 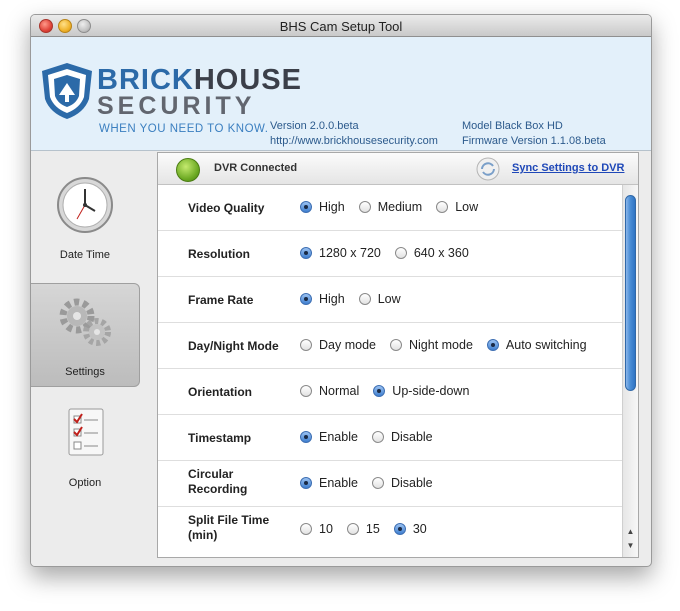 I want to click on connection-status-text: DVR Connected, so click(x=256, y=168).